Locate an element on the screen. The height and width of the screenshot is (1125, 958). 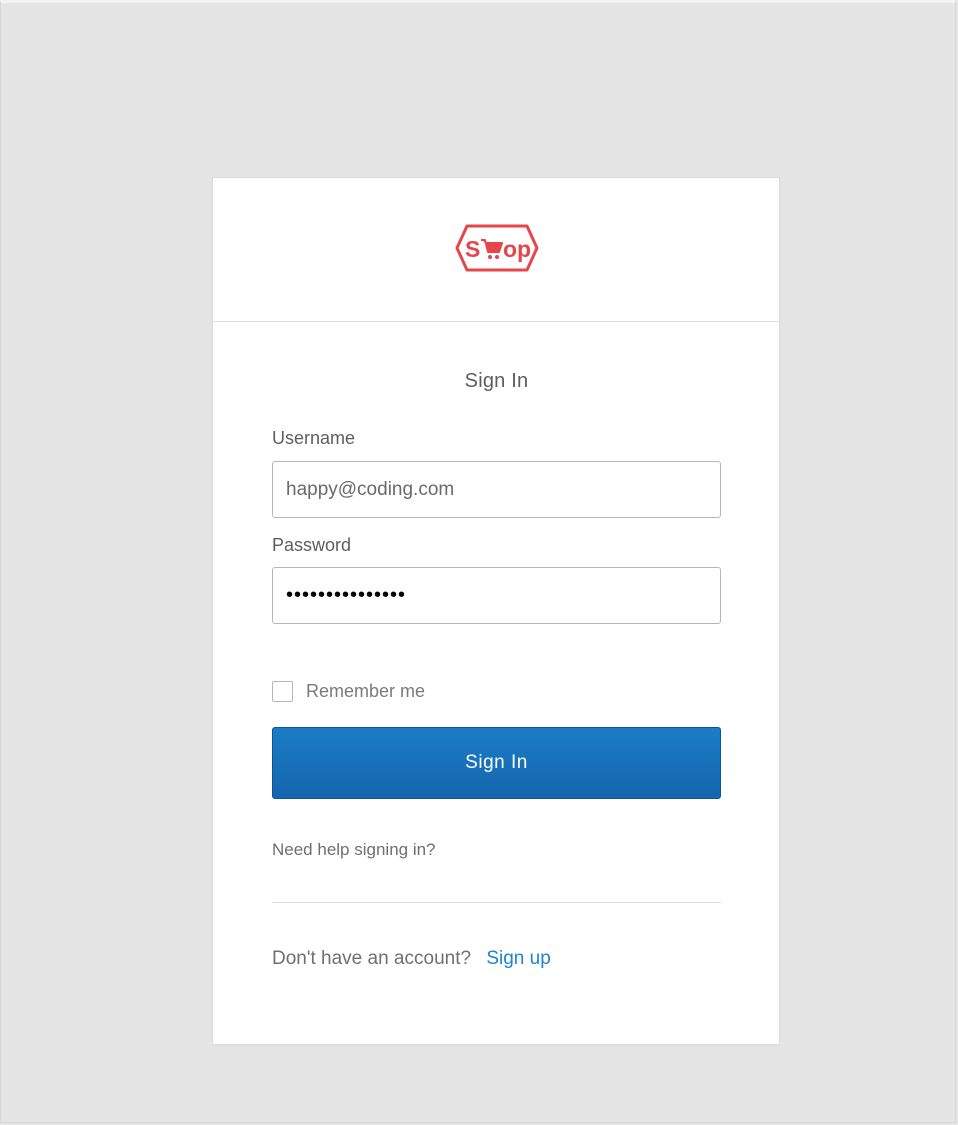
shopping-cart-icon is located at coordinates (492, 249).